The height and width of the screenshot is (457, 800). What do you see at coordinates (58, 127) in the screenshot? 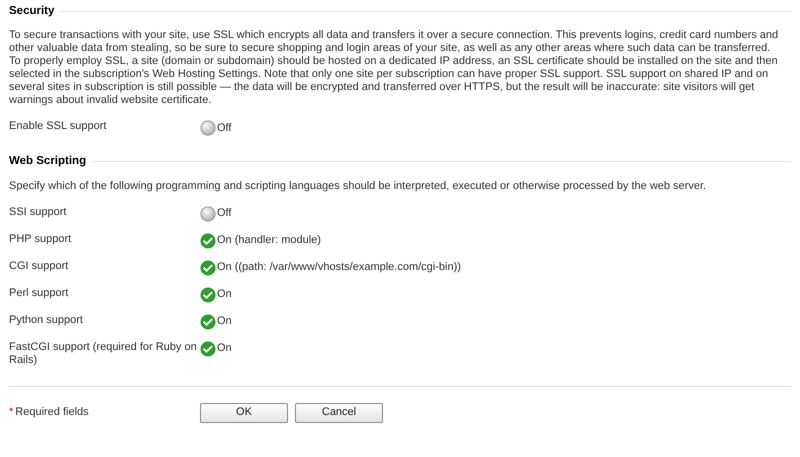
I see `setting-label: Enable SSL support` at bounding box center [58, 127].